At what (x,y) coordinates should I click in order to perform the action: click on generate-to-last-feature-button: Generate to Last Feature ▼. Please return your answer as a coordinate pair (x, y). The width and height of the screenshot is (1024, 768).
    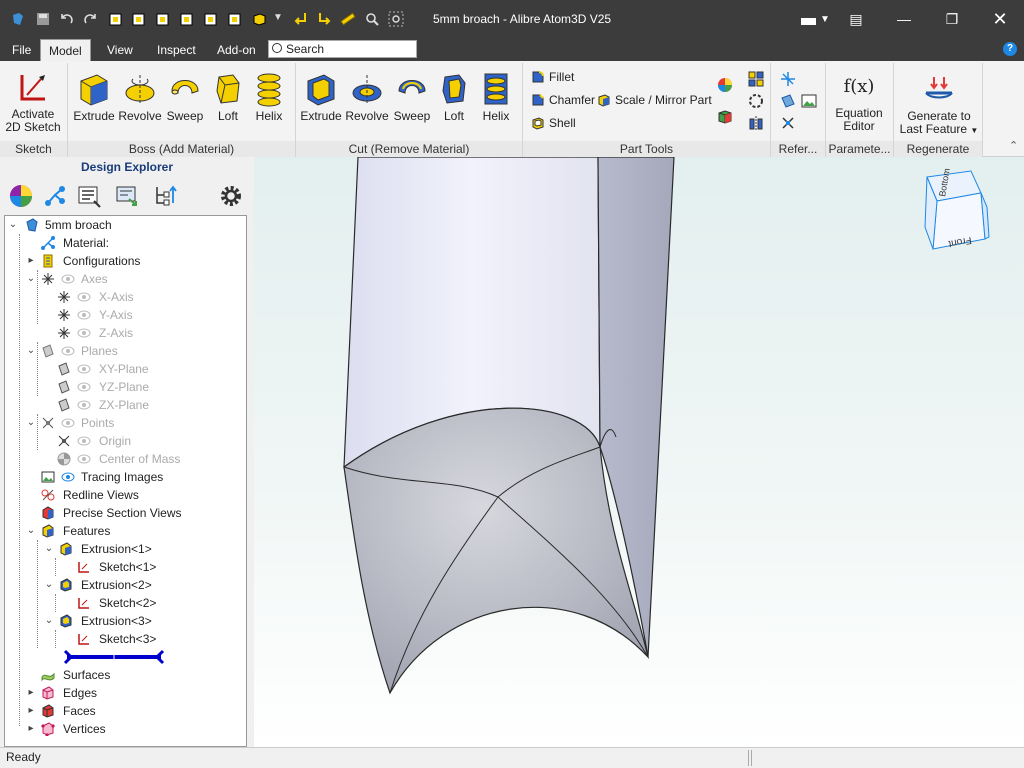
    Looking at the image, I should click on (939, 104).